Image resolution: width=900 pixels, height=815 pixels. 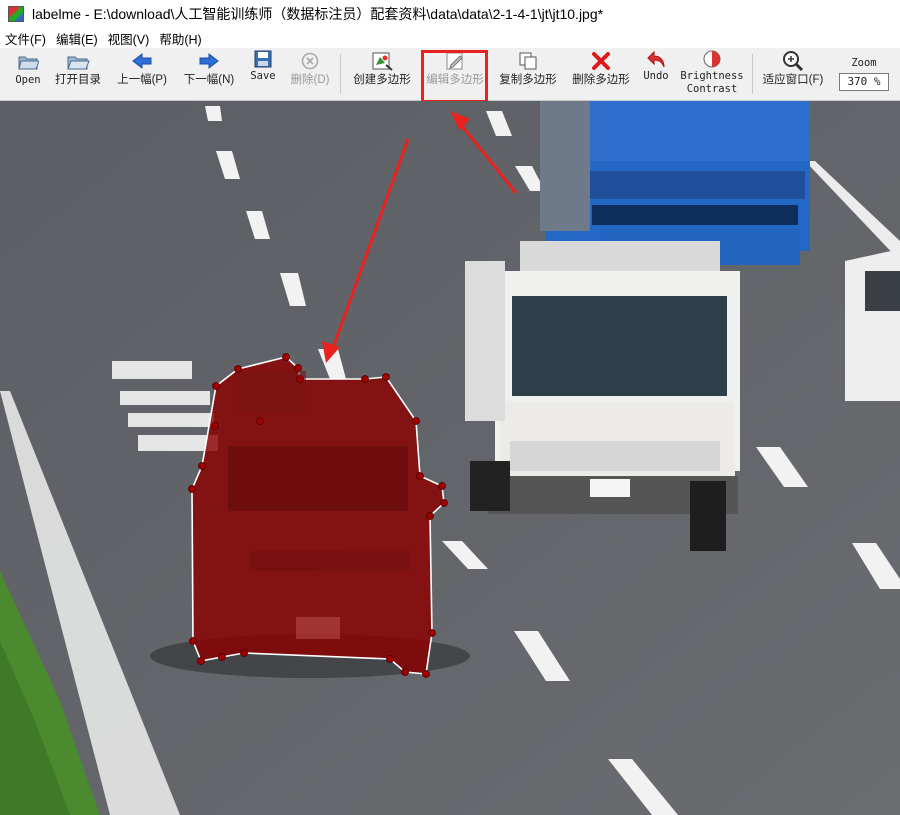 I want to click on brightness-contrast-button: Brightness Contrast, so click(x=712, y=74).